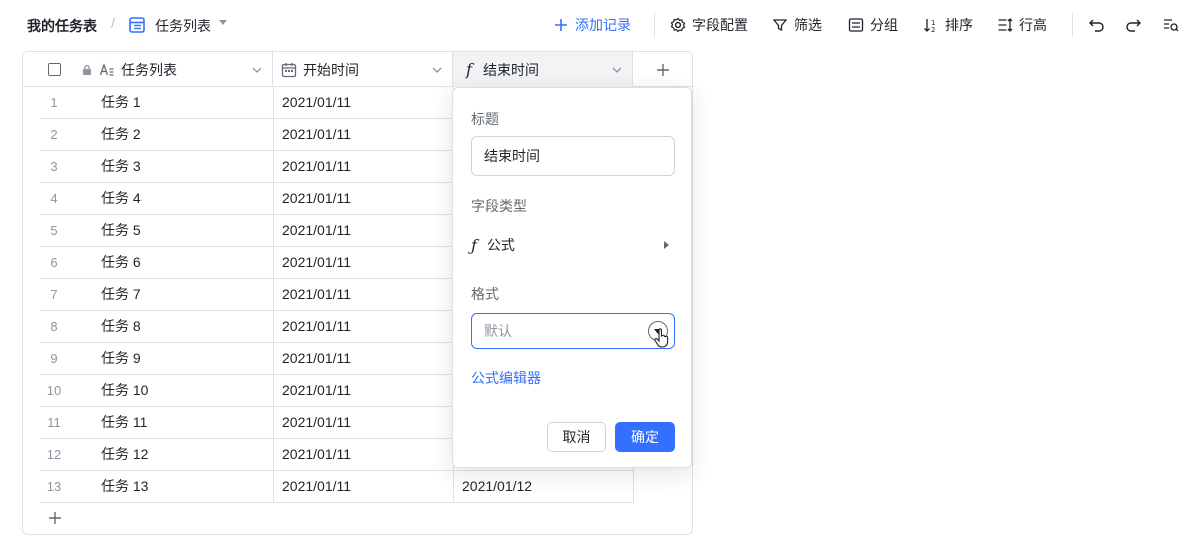 The image size is (1199, 547). I want to click on cell-task-name: 任务 5, so click(121, 231).